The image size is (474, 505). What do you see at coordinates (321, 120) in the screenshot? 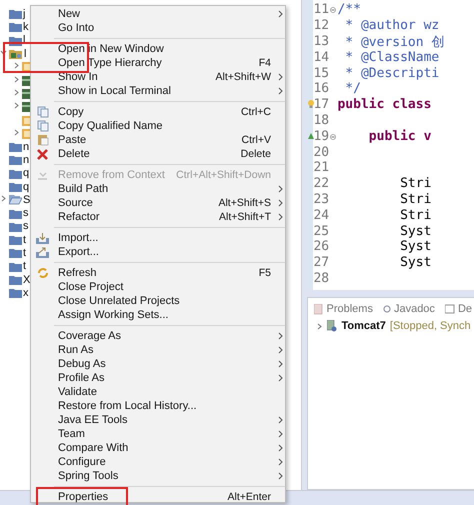
I see `line-number: 18` at bounding box center [321, 120].